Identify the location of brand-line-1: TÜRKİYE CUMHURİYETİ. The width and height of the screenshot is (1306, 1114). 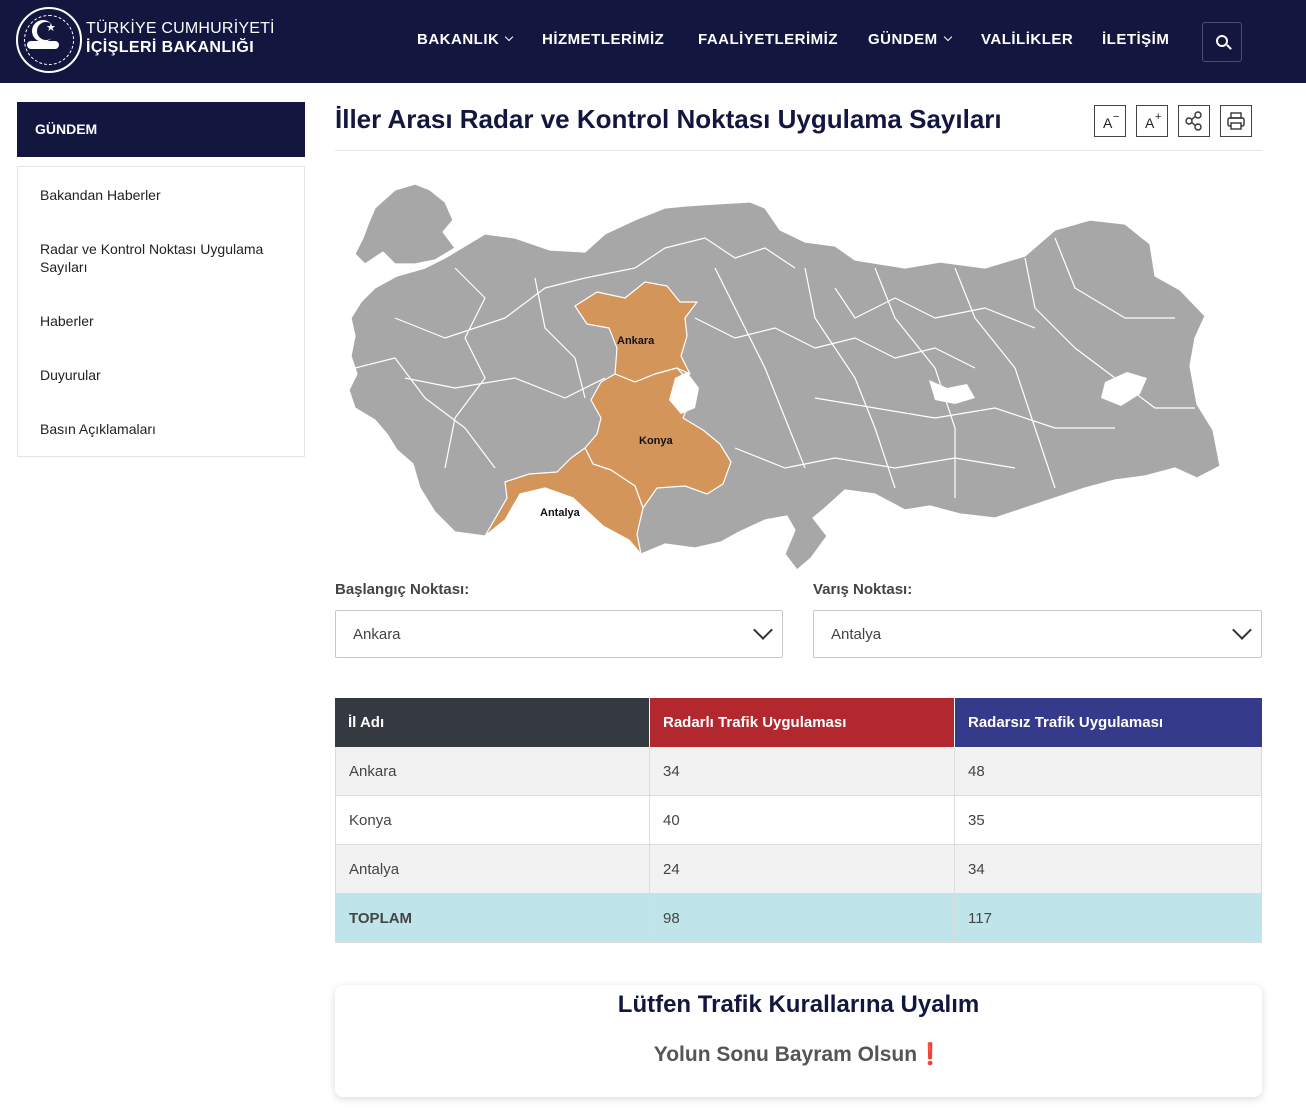
(180, 28).